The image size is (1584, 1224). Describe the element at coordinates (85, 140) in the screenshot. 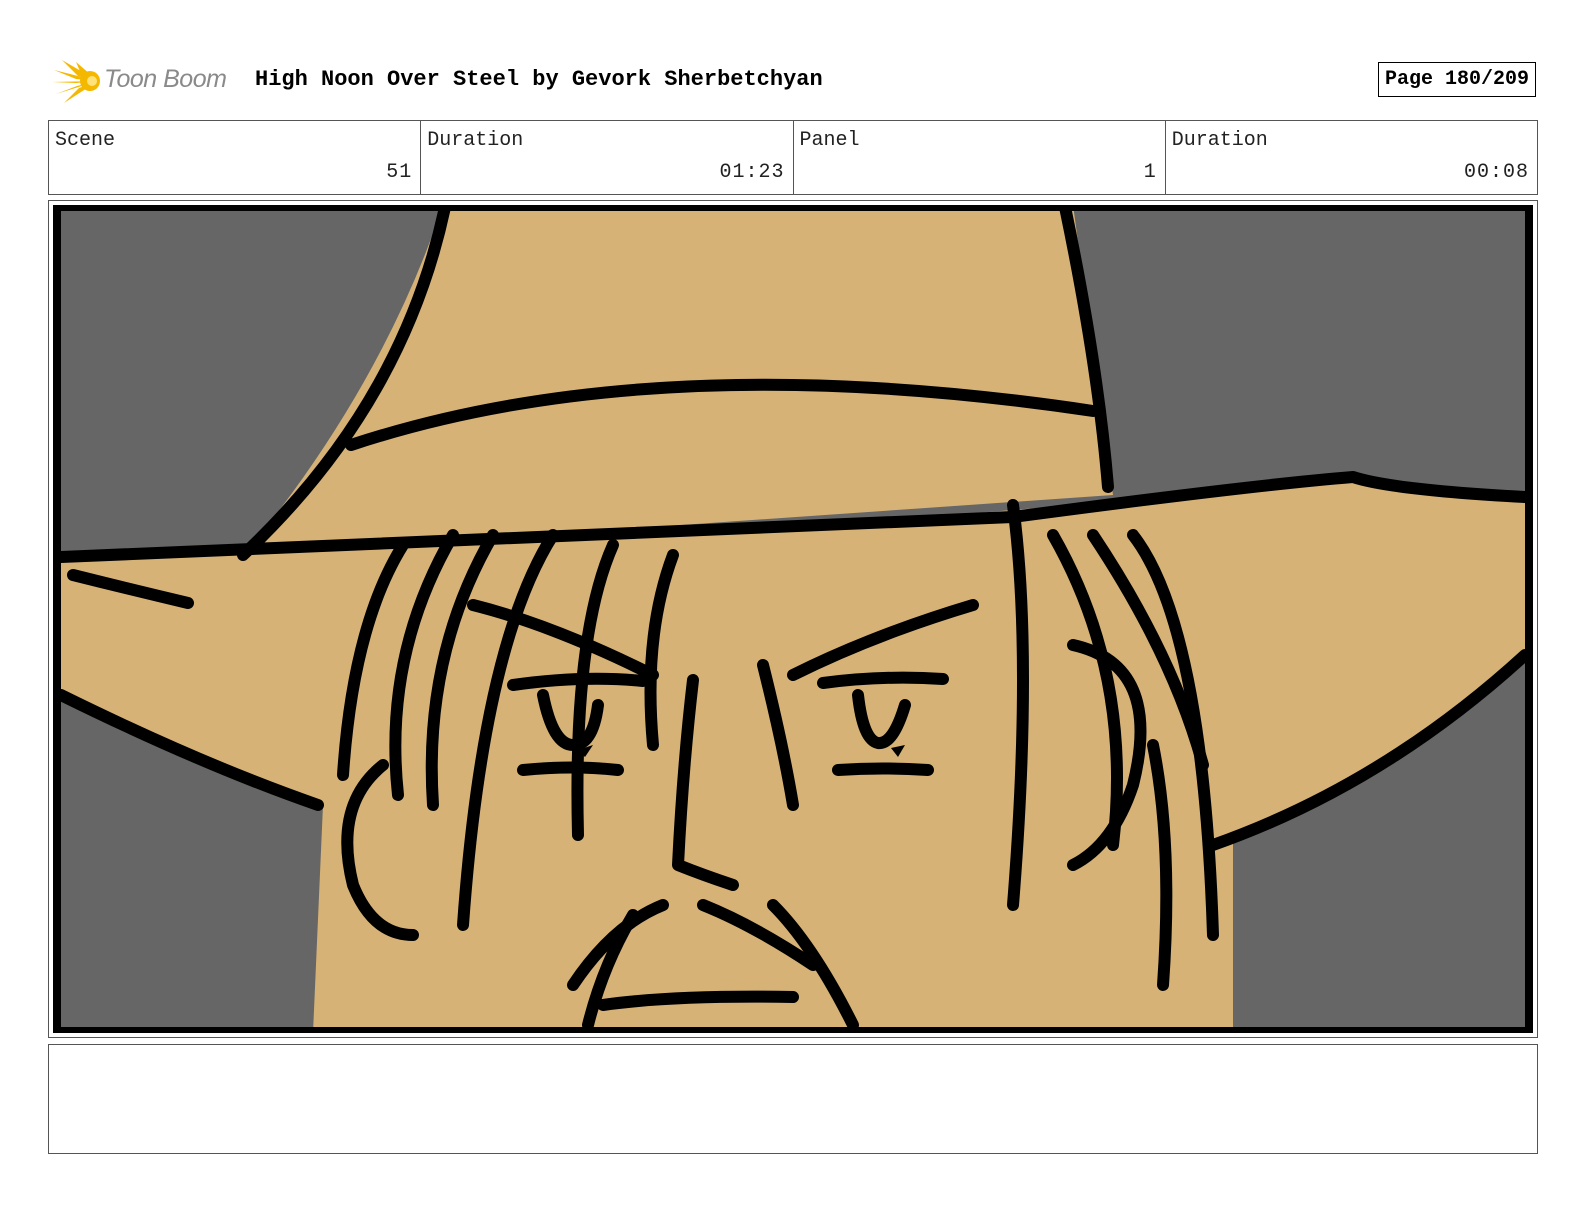

I see `scene-label: Scene` at that location.